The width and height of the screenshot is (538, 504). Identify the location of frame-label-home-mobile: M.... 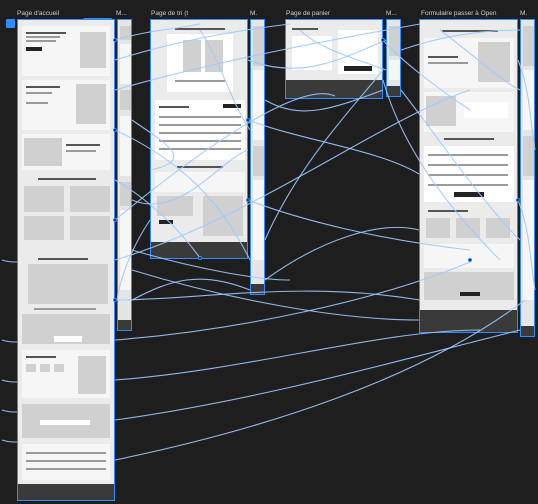
(121, 13).